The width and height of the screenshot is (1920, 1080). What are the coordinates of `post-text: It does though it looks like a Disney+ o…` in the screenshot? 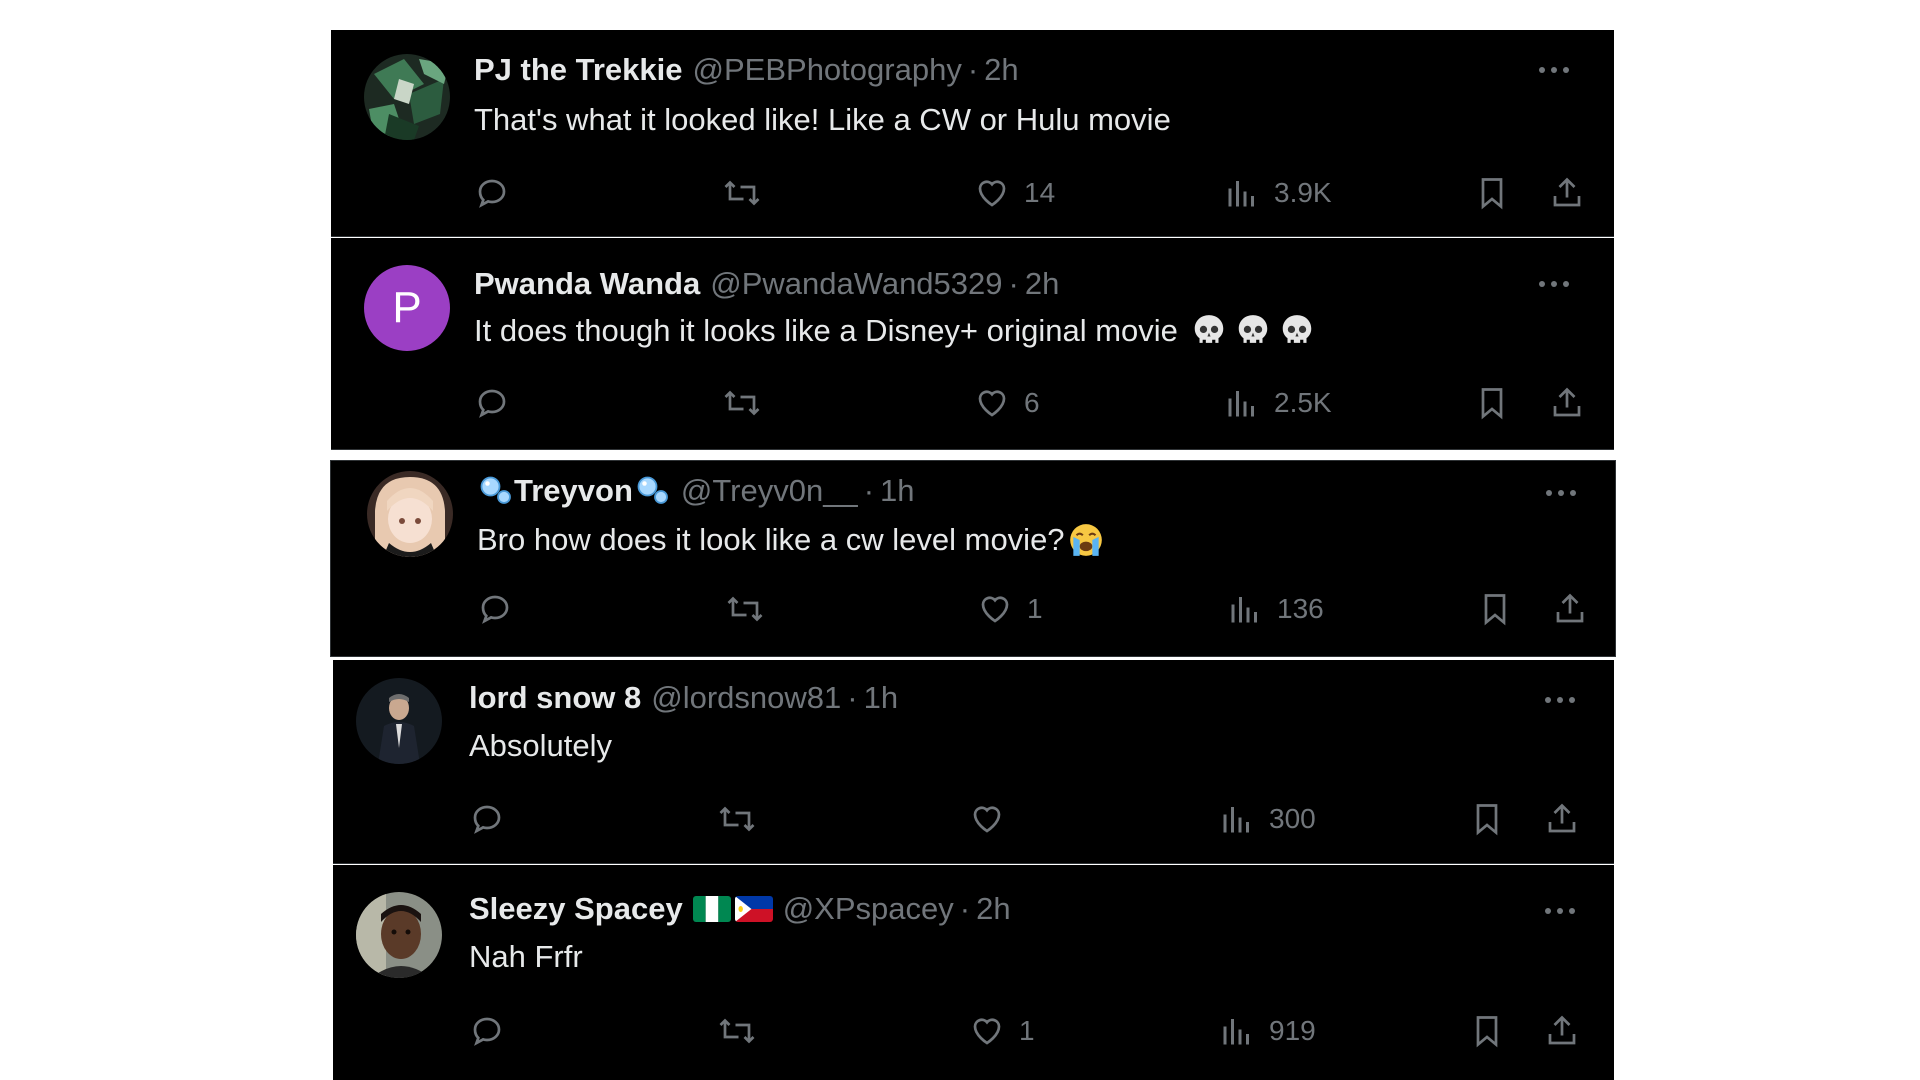 It's located at (895, 331).